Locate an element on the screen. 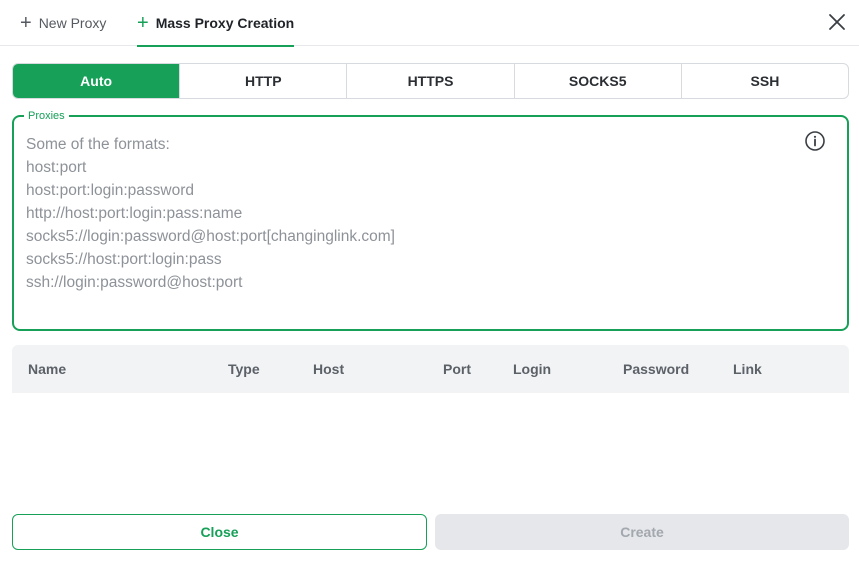 This screenshot has width=859, height=569. proxies-label: Proxies is located at coordinates (46, 116).